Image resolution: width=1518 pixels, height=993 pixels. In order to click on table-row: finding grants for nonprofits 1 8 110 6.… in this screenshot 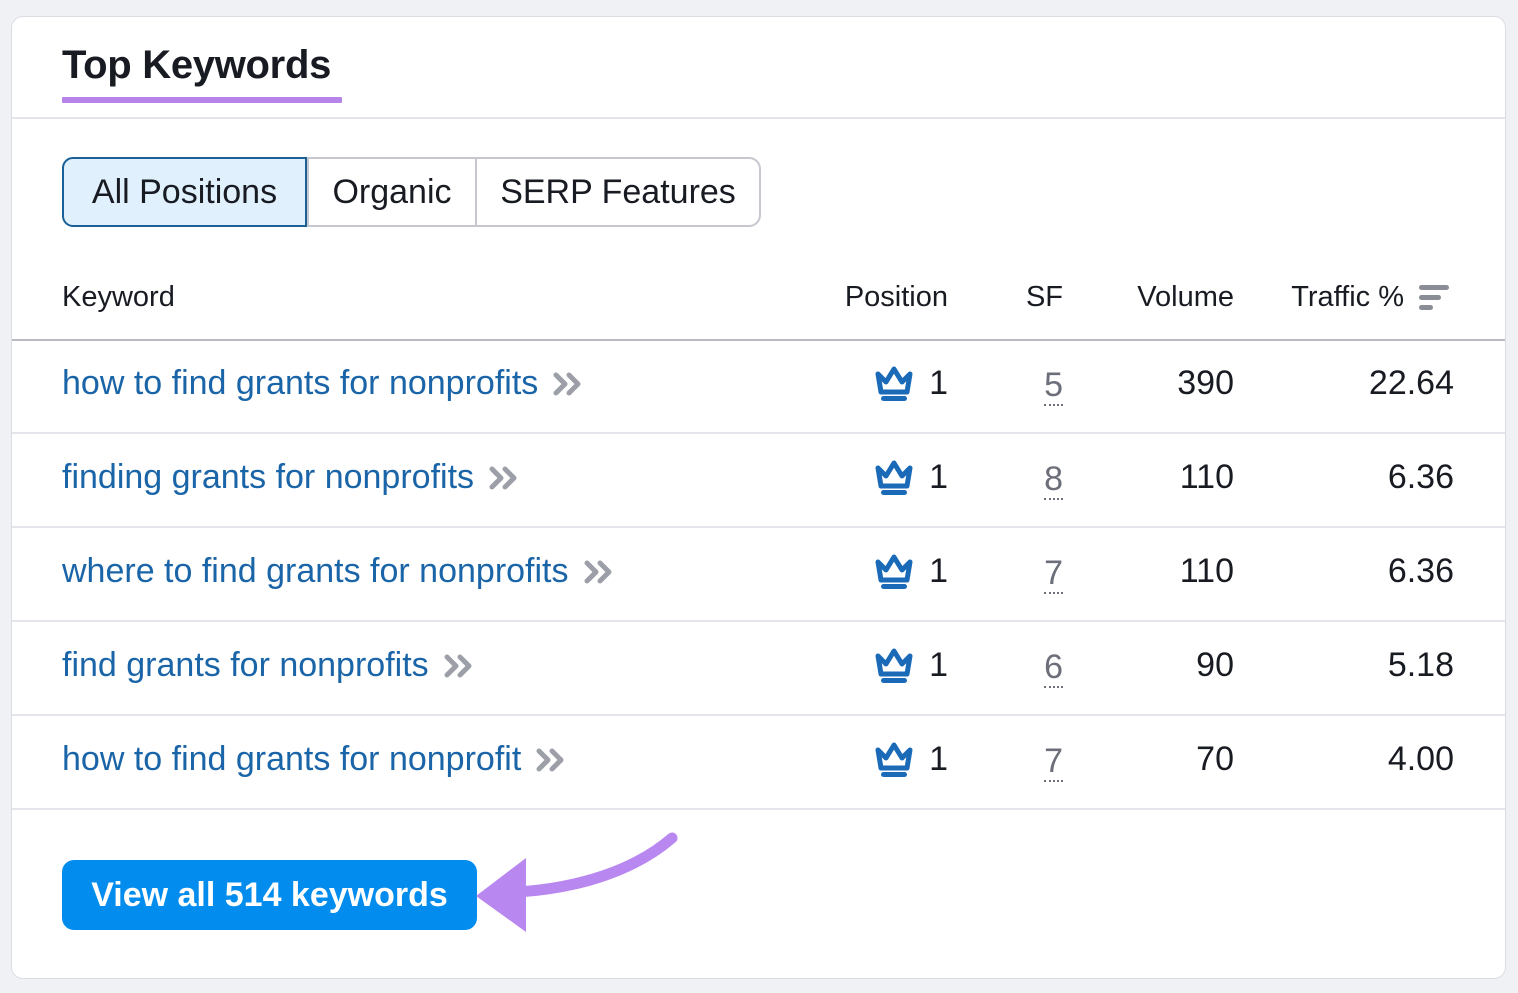, I will do `click(758, 481)`.